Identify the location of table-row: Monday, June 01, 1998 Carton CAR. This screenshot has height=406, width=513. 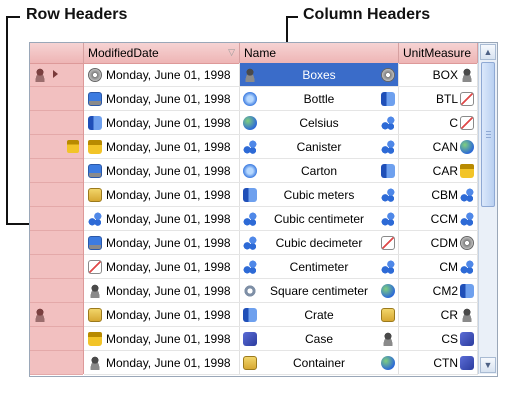
(281, 171).